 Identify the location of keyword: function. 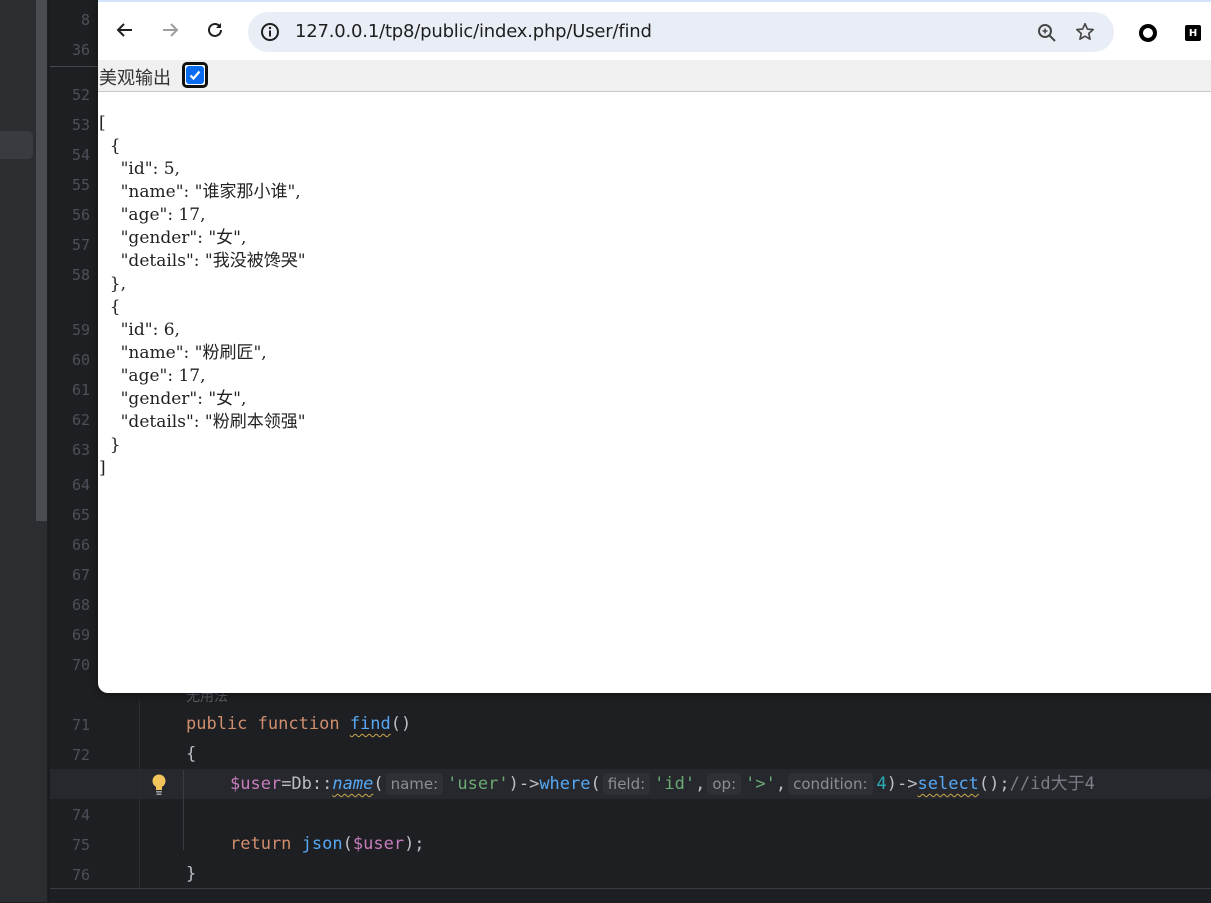
(298, 724).